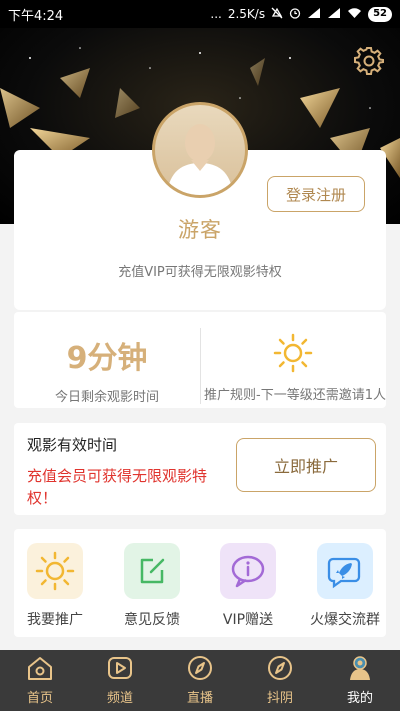  I want to click on wifi-icon, so click(354, 14).